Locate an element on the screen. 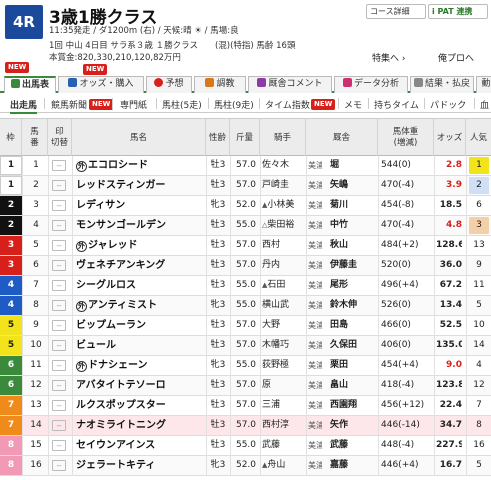 Image resolution: width=491 pixels, height=480 pixels. odds-value: 3.9 is located at coordinates (449, 185).